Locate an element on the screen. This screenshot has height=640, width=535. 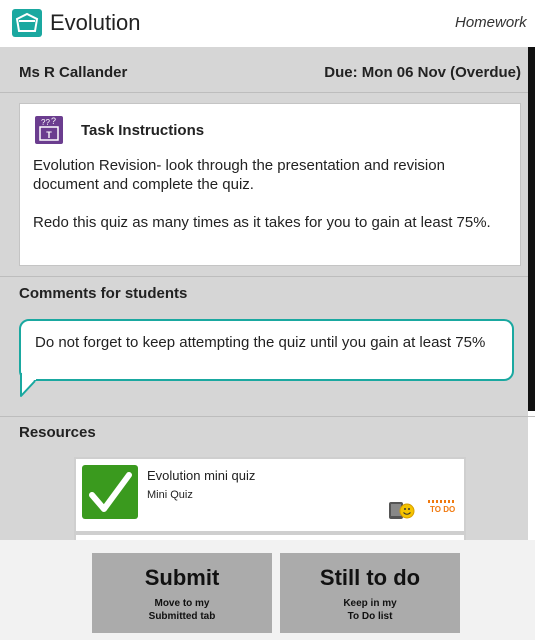
resources-heading: Resources is located at coordinates (57, 432).